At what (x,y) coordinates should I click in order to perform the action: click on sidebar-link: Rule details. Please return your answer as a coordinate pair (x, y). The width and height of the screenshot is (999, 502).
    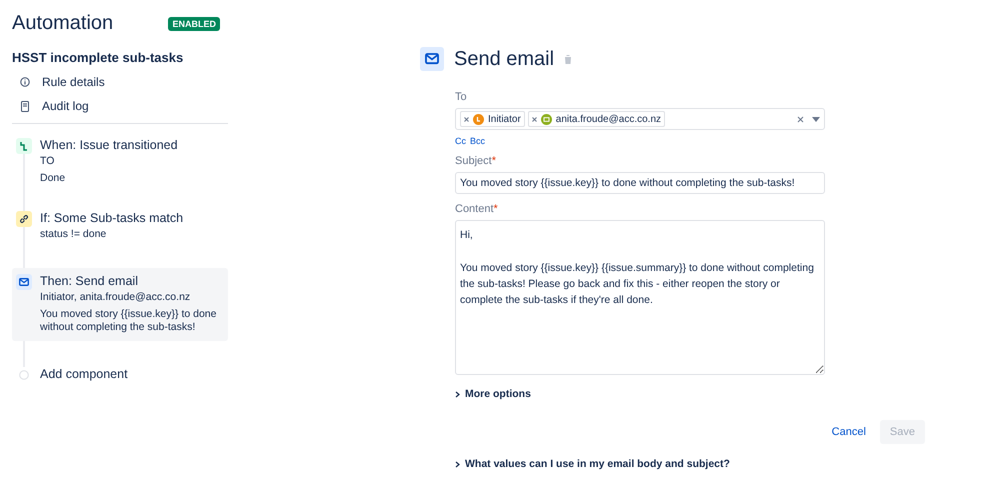
    Looking at the image, I should click on (124, 82).